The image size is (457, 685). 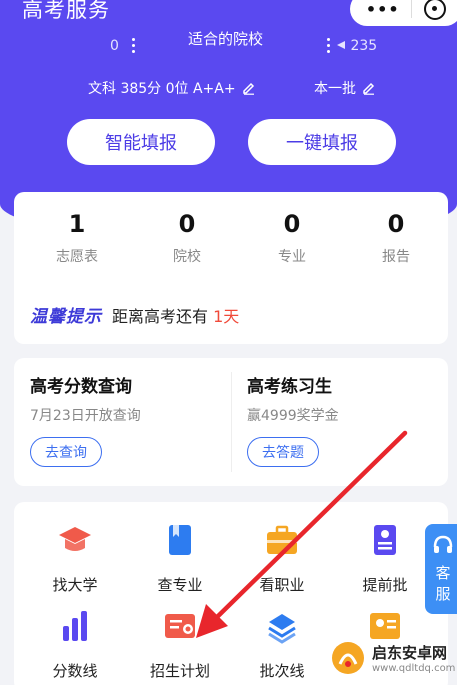 What do you see at coordinates (180, 626) in the screenshot?
I see `plan-card-icon` at bounding box center [180, 626].